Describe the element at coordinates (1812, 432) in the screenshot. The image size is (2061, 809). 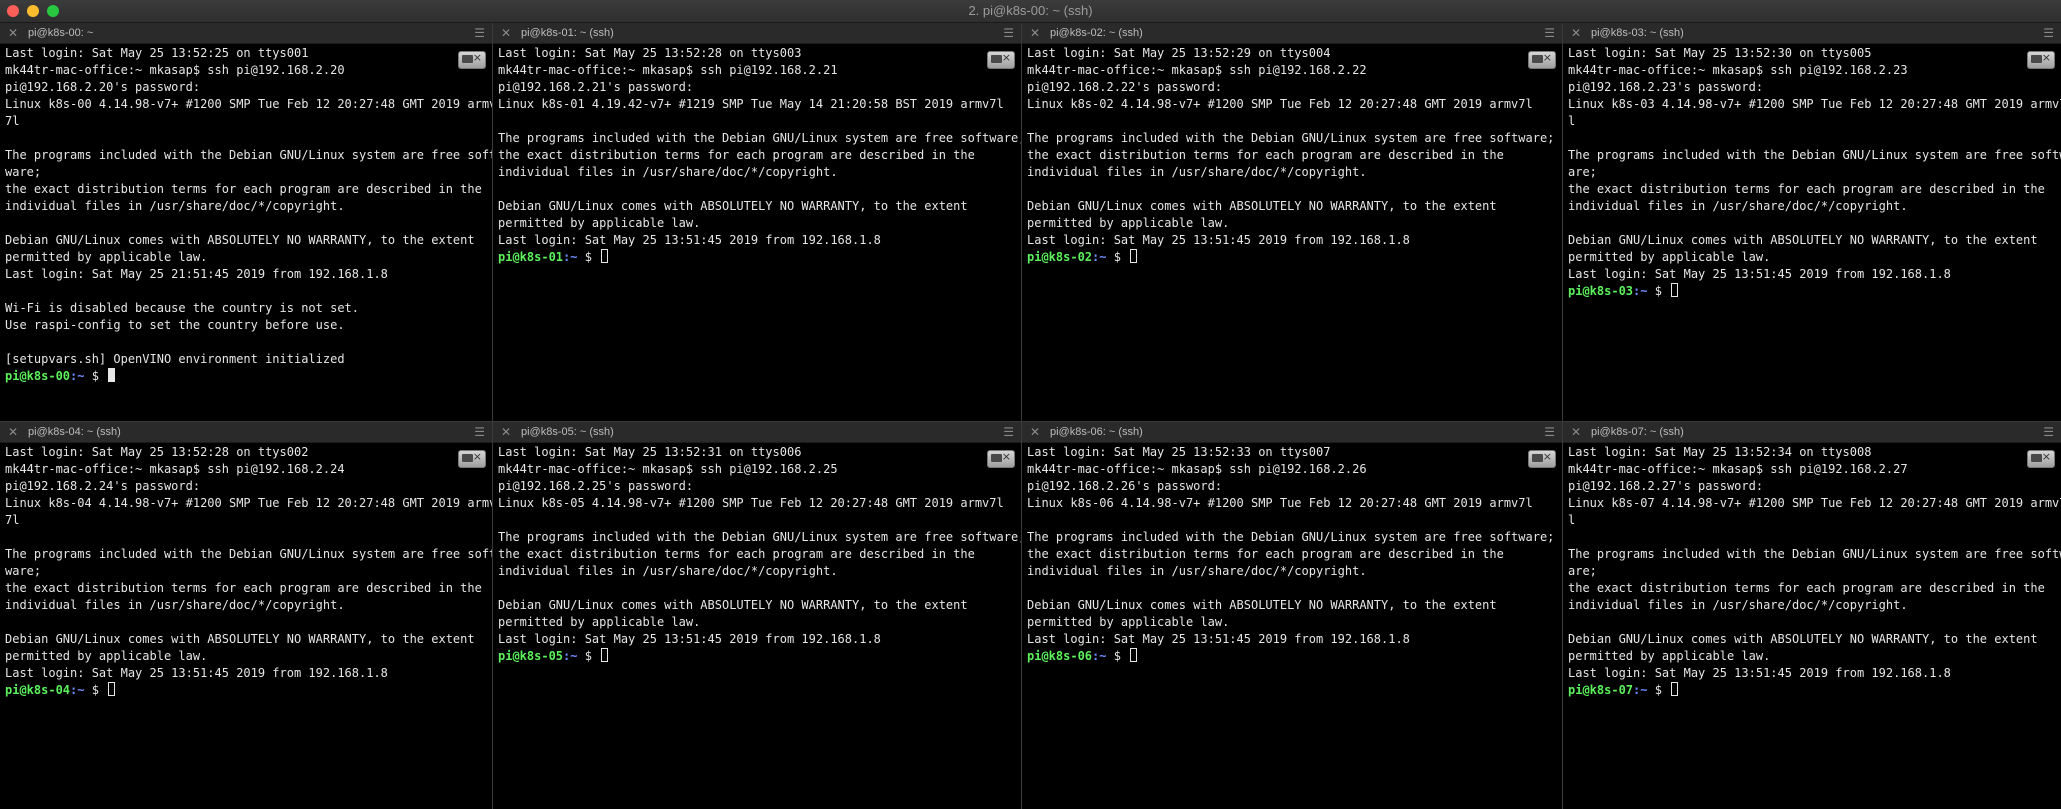
I see `pane-tab: ✕ pi@k8s-07: ~ (ssh) ☰` at that location.